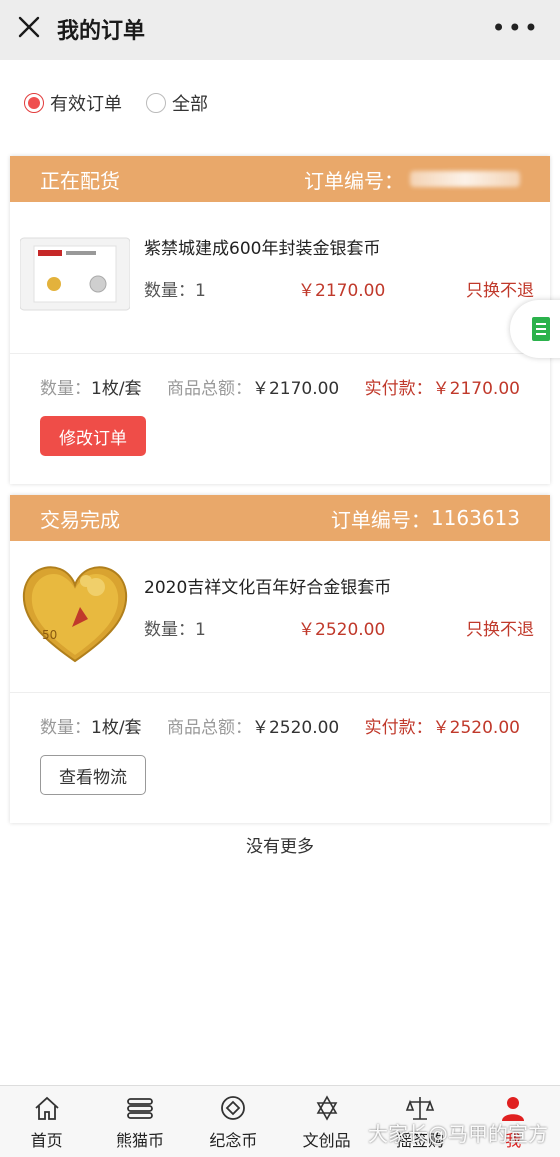  Describe the element at coordinates (541, 329) in the screenshot. I see `document-icon` at that location.